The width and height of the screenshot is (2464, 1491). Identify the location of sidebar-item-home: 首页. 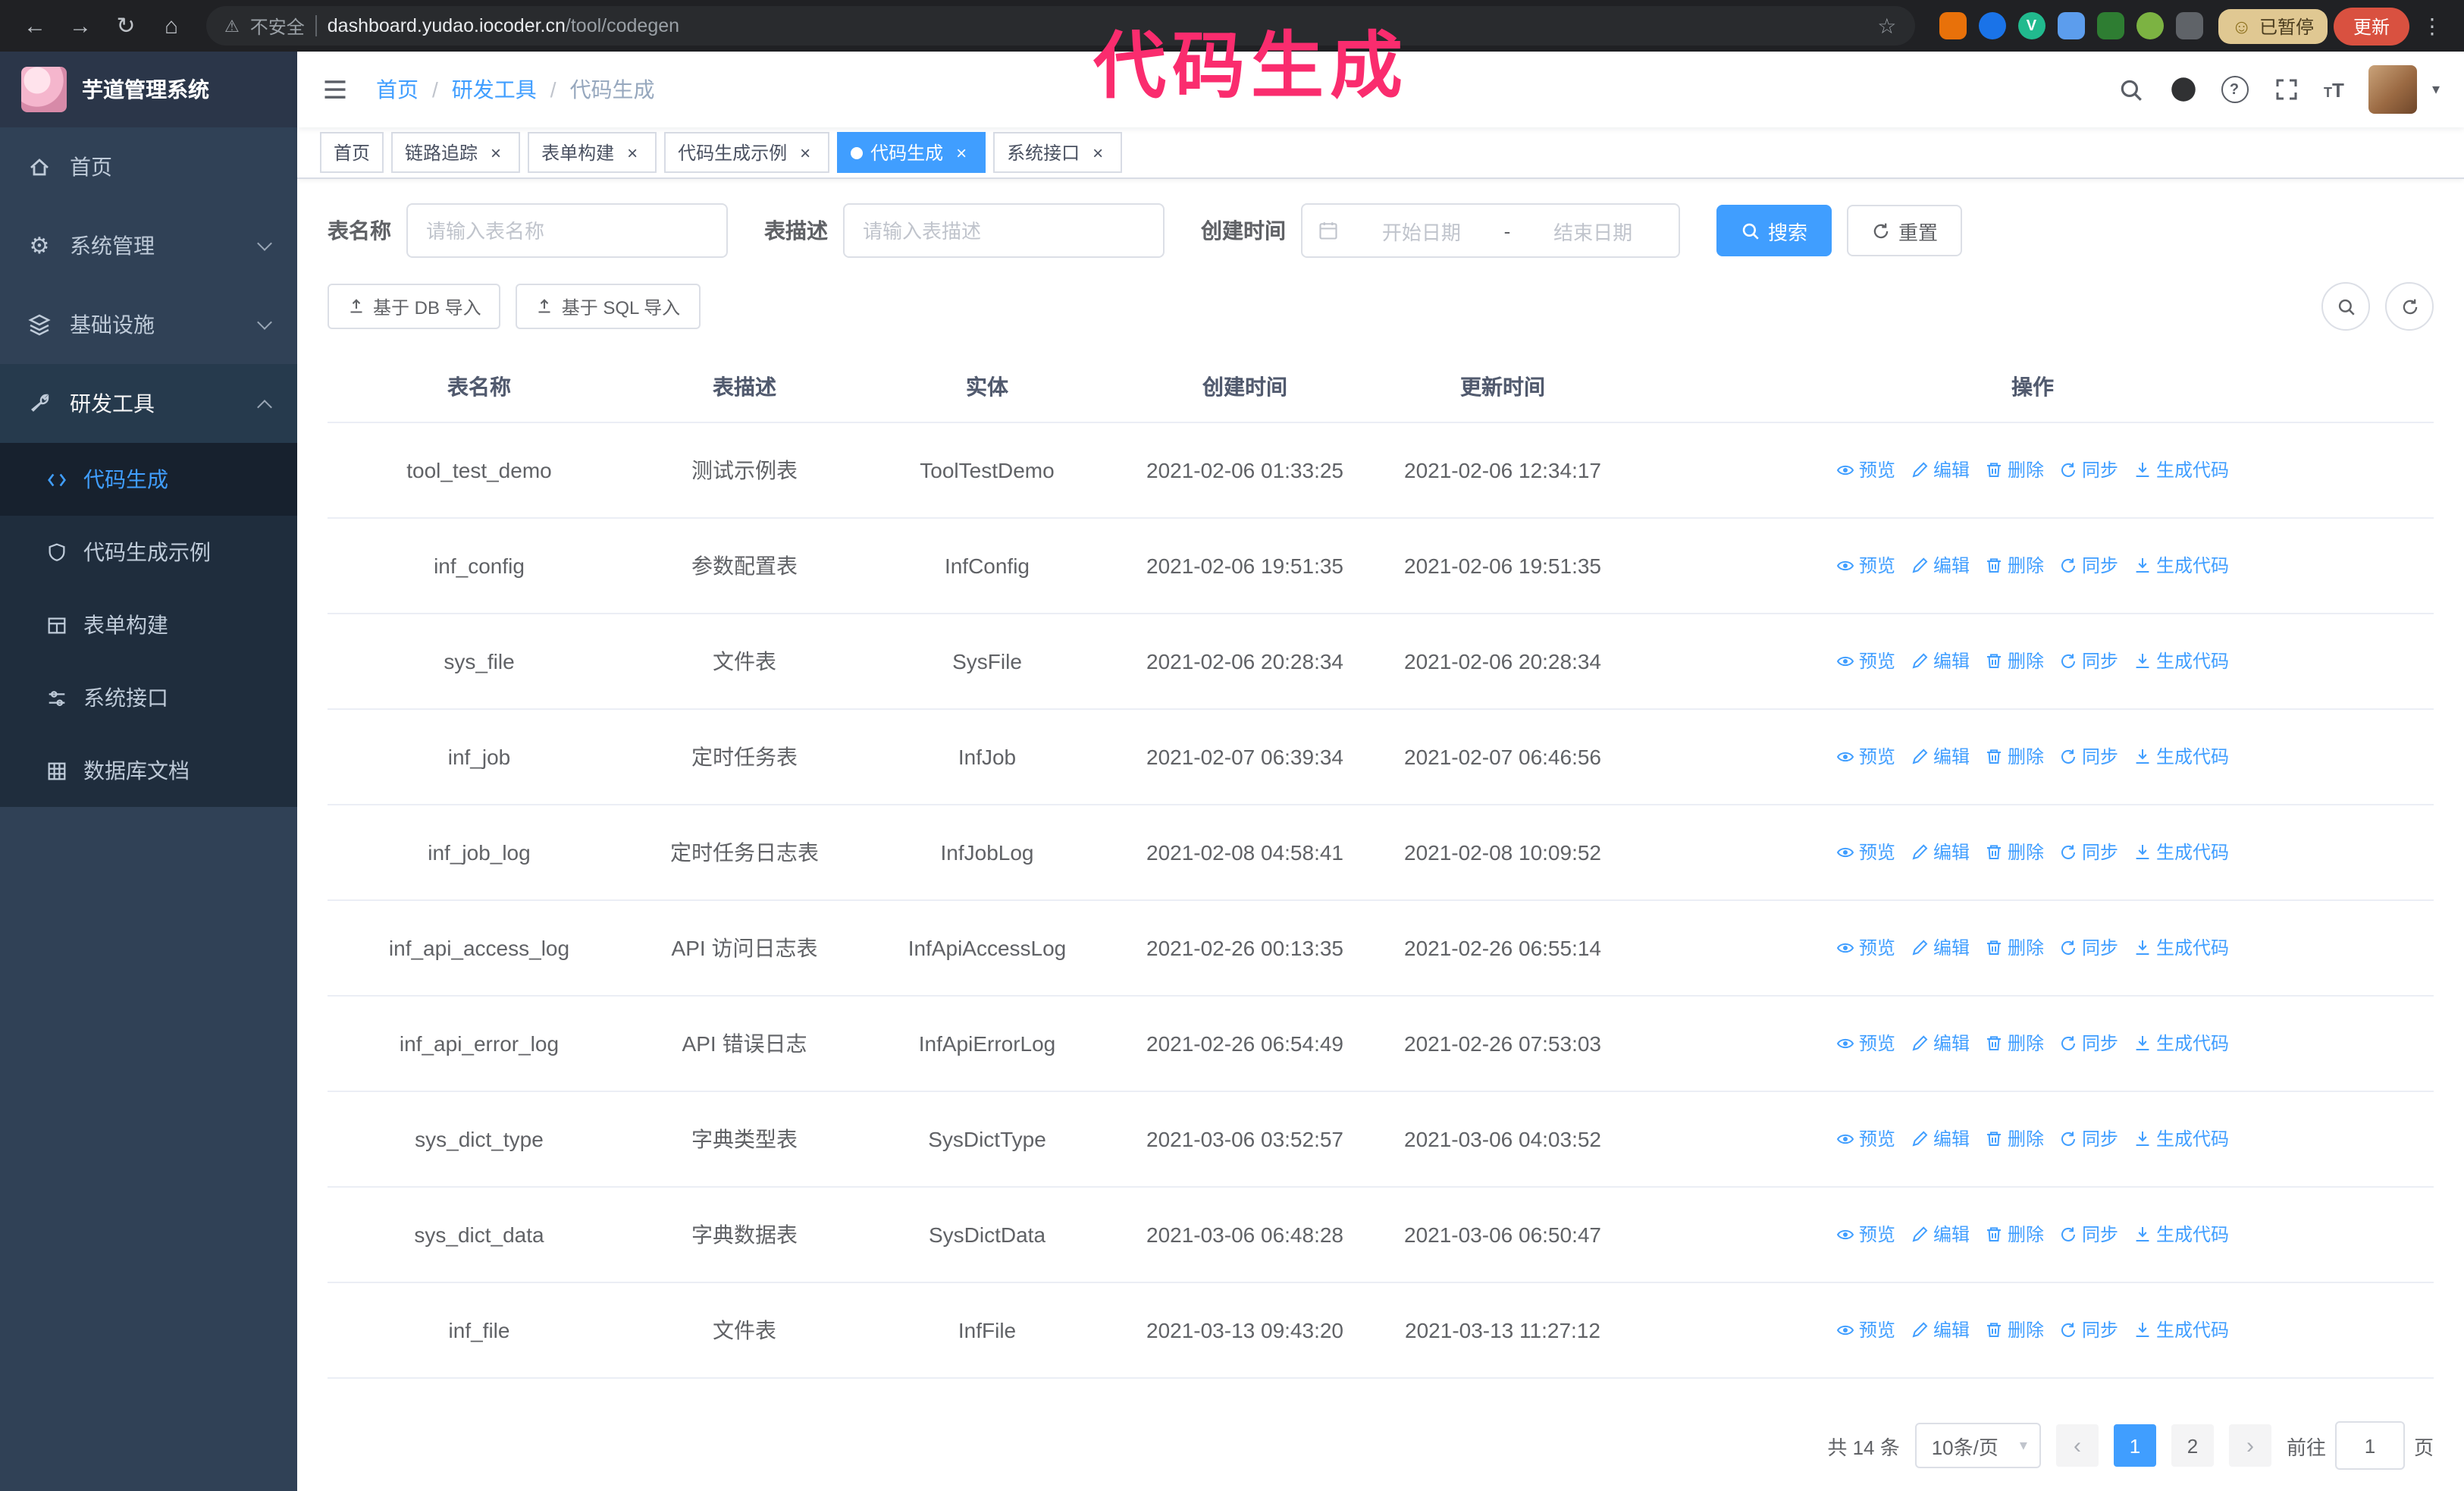
(148, 166).